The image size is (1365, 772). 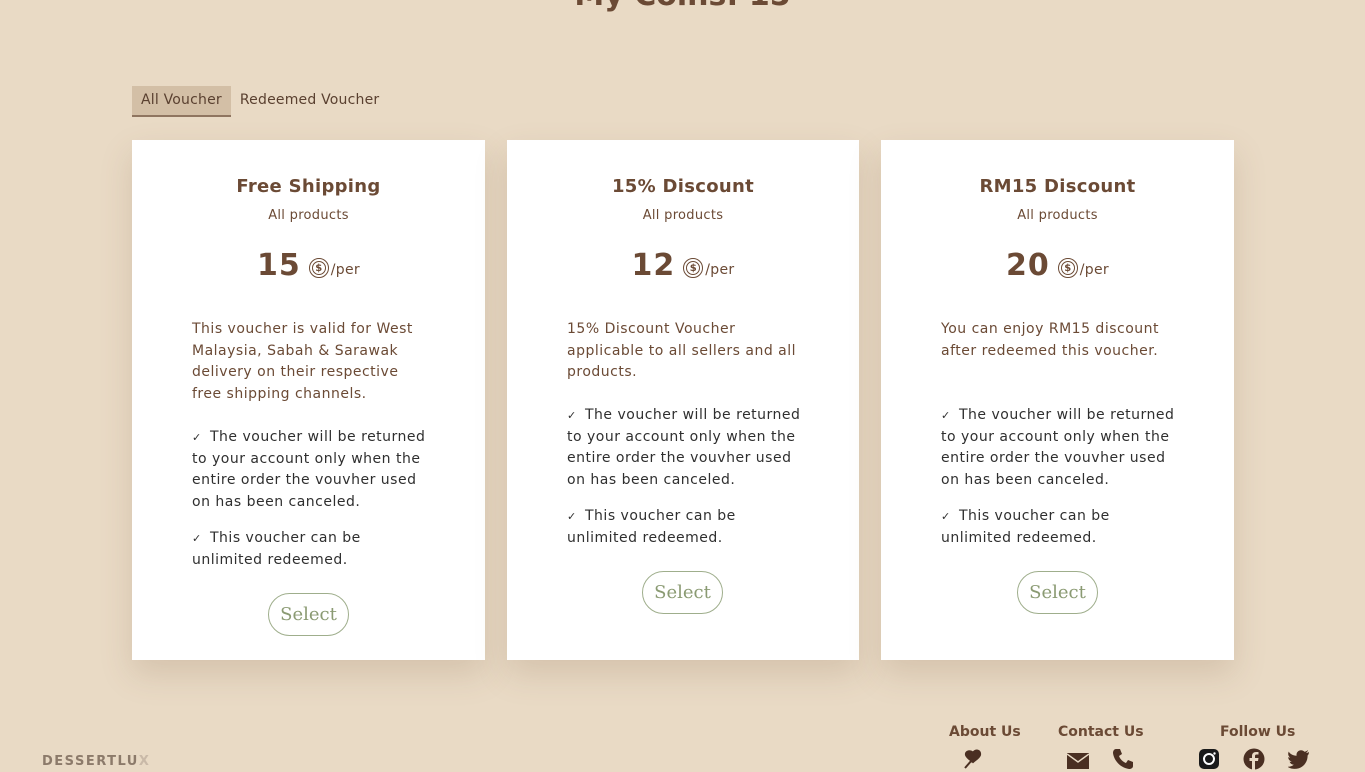 What do you see at coordinates (683, 186) in the screenshot?
I see `card-title: 15% Discount` at bounding box center [683, 186].